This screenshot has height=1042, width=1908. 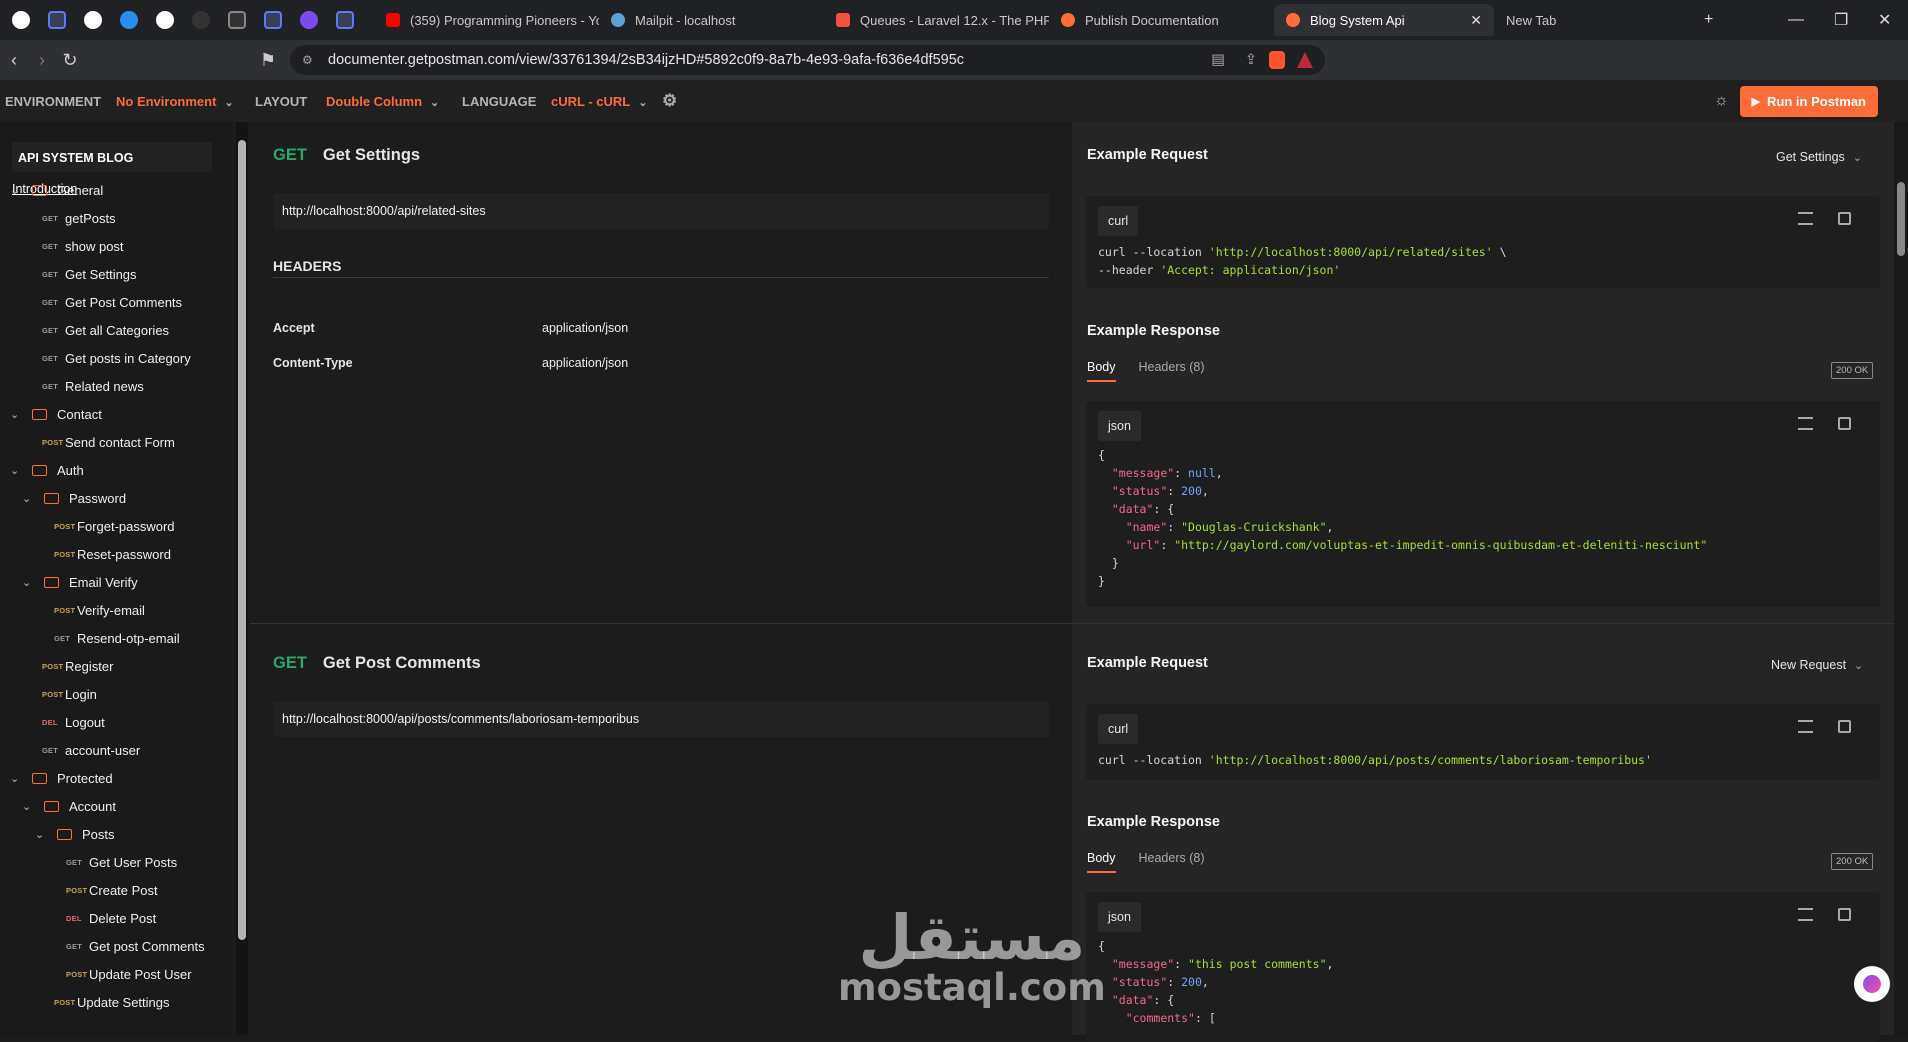 What do you see at coordinates (112, 302) in the screenshot?
I see `sidebar-request: GET Get Post Comments` at bounding box center [112, 302].